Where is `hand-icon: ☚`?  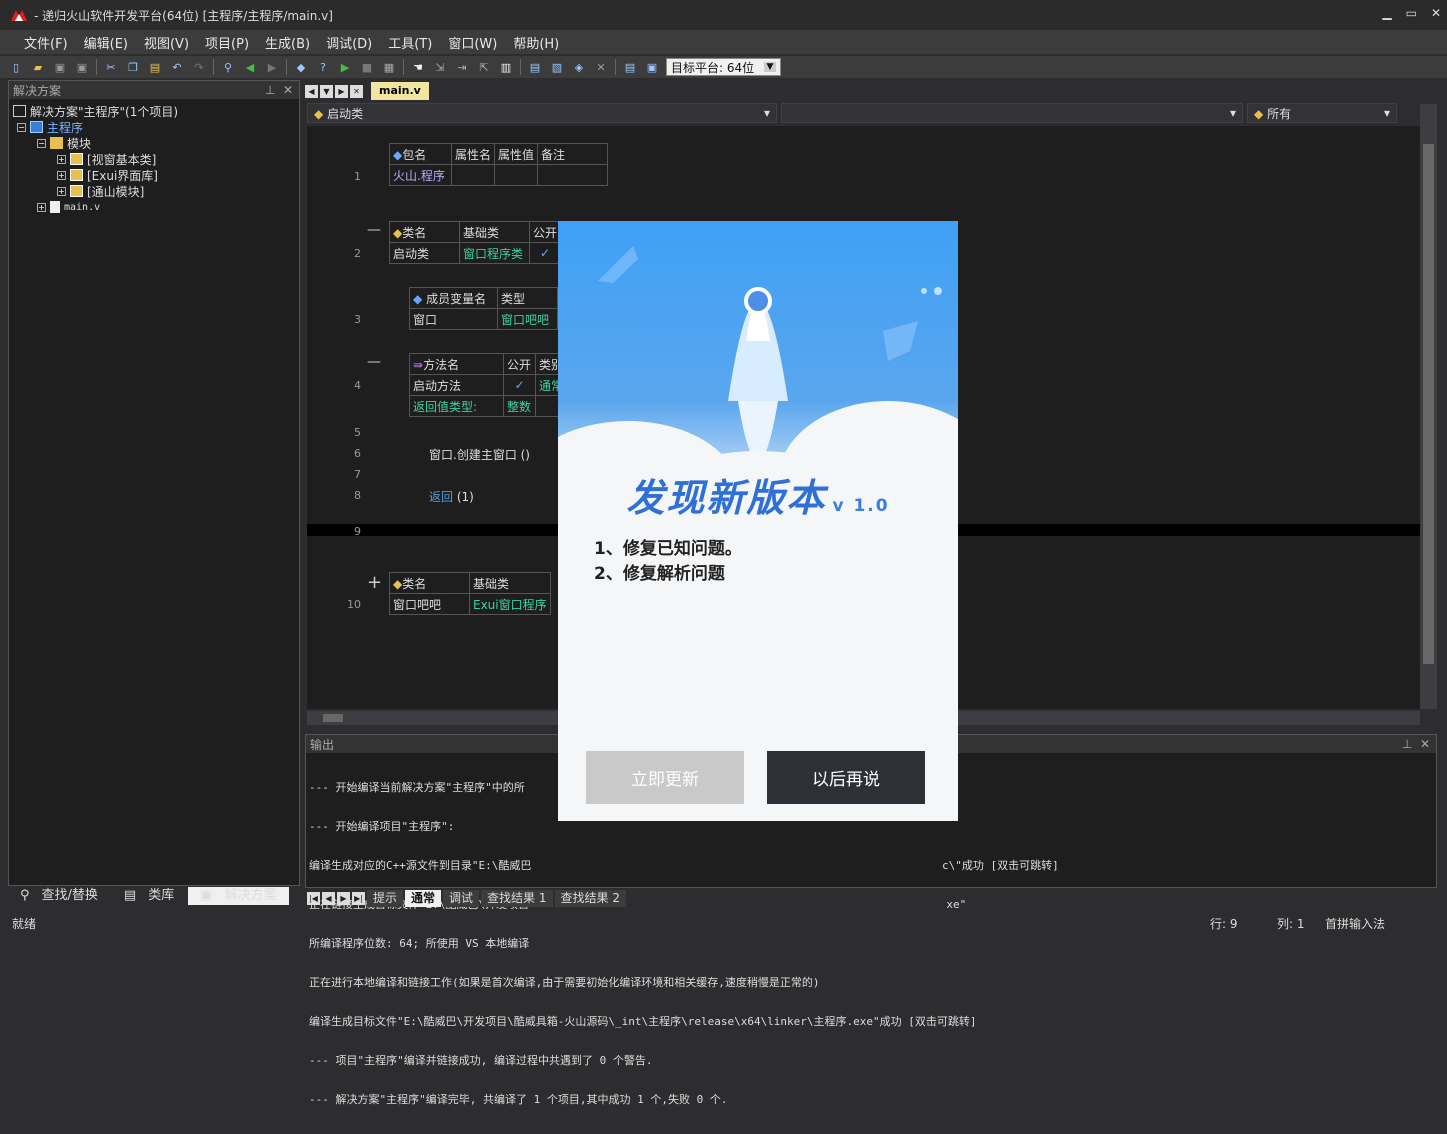
hand-icon: ☚ is located at coordinates (418, 67).